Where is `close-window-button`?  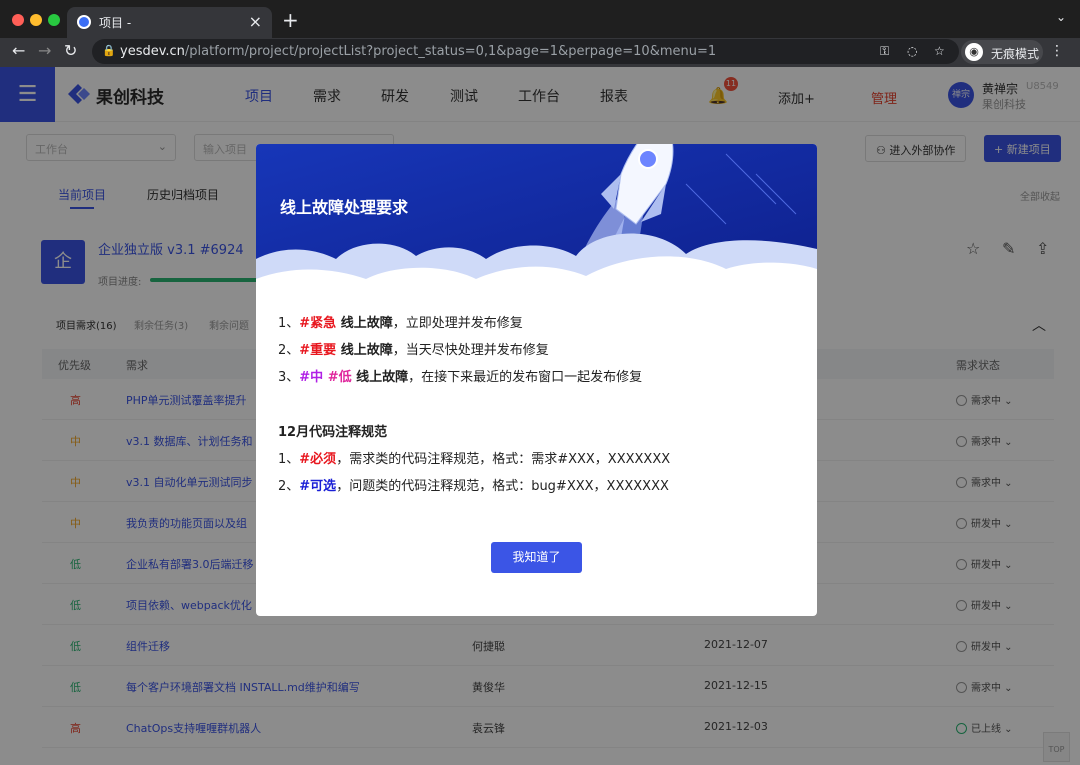 close-window-button is located at coordinates (18, 20).